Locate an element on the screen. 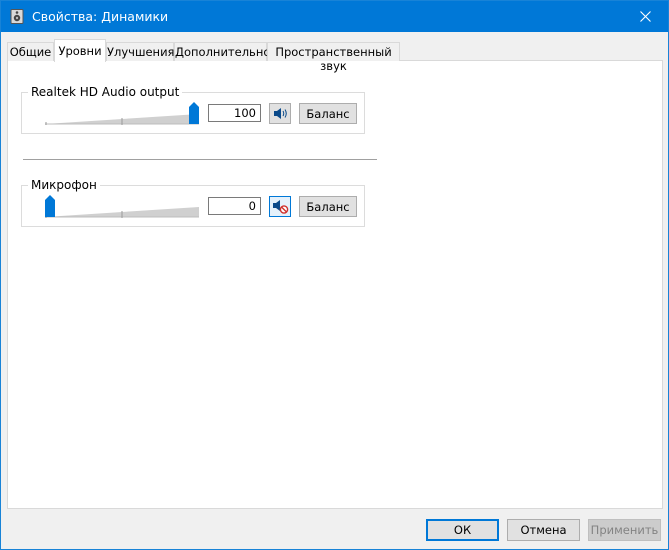  tab-advanced: Дополнительно is located at coordinates (222, 51).